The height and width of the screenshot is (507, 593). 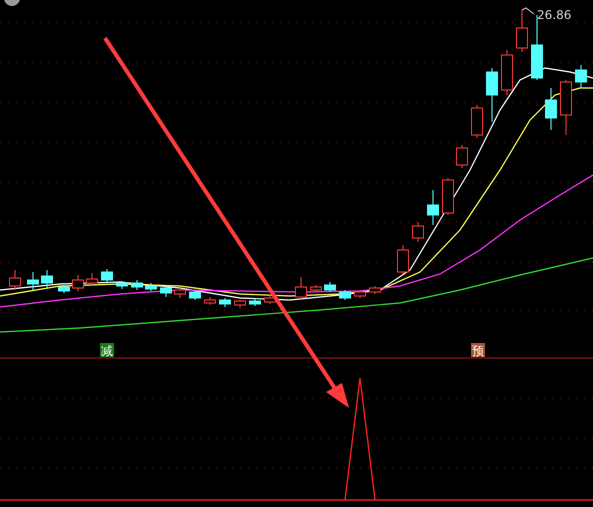 What do you see at coordinates (478, 350) in the screenshot?
I see `signal-marker: 预` at bounding box center [478, 350].